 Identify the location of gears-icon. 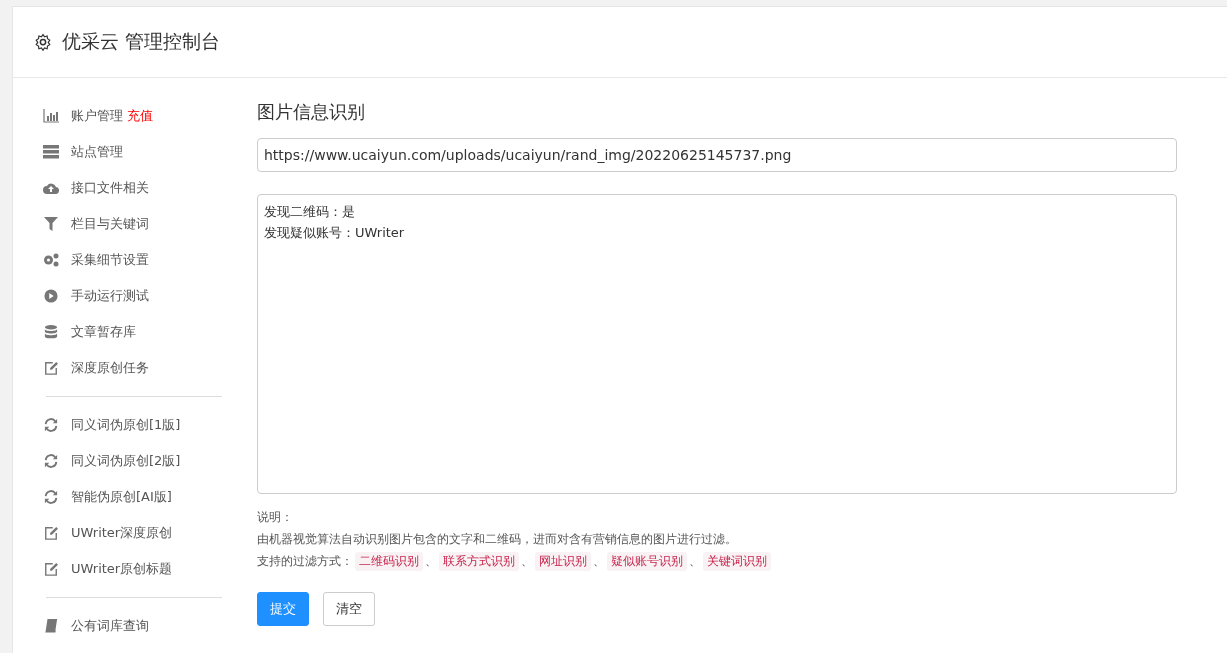
(51, 260).